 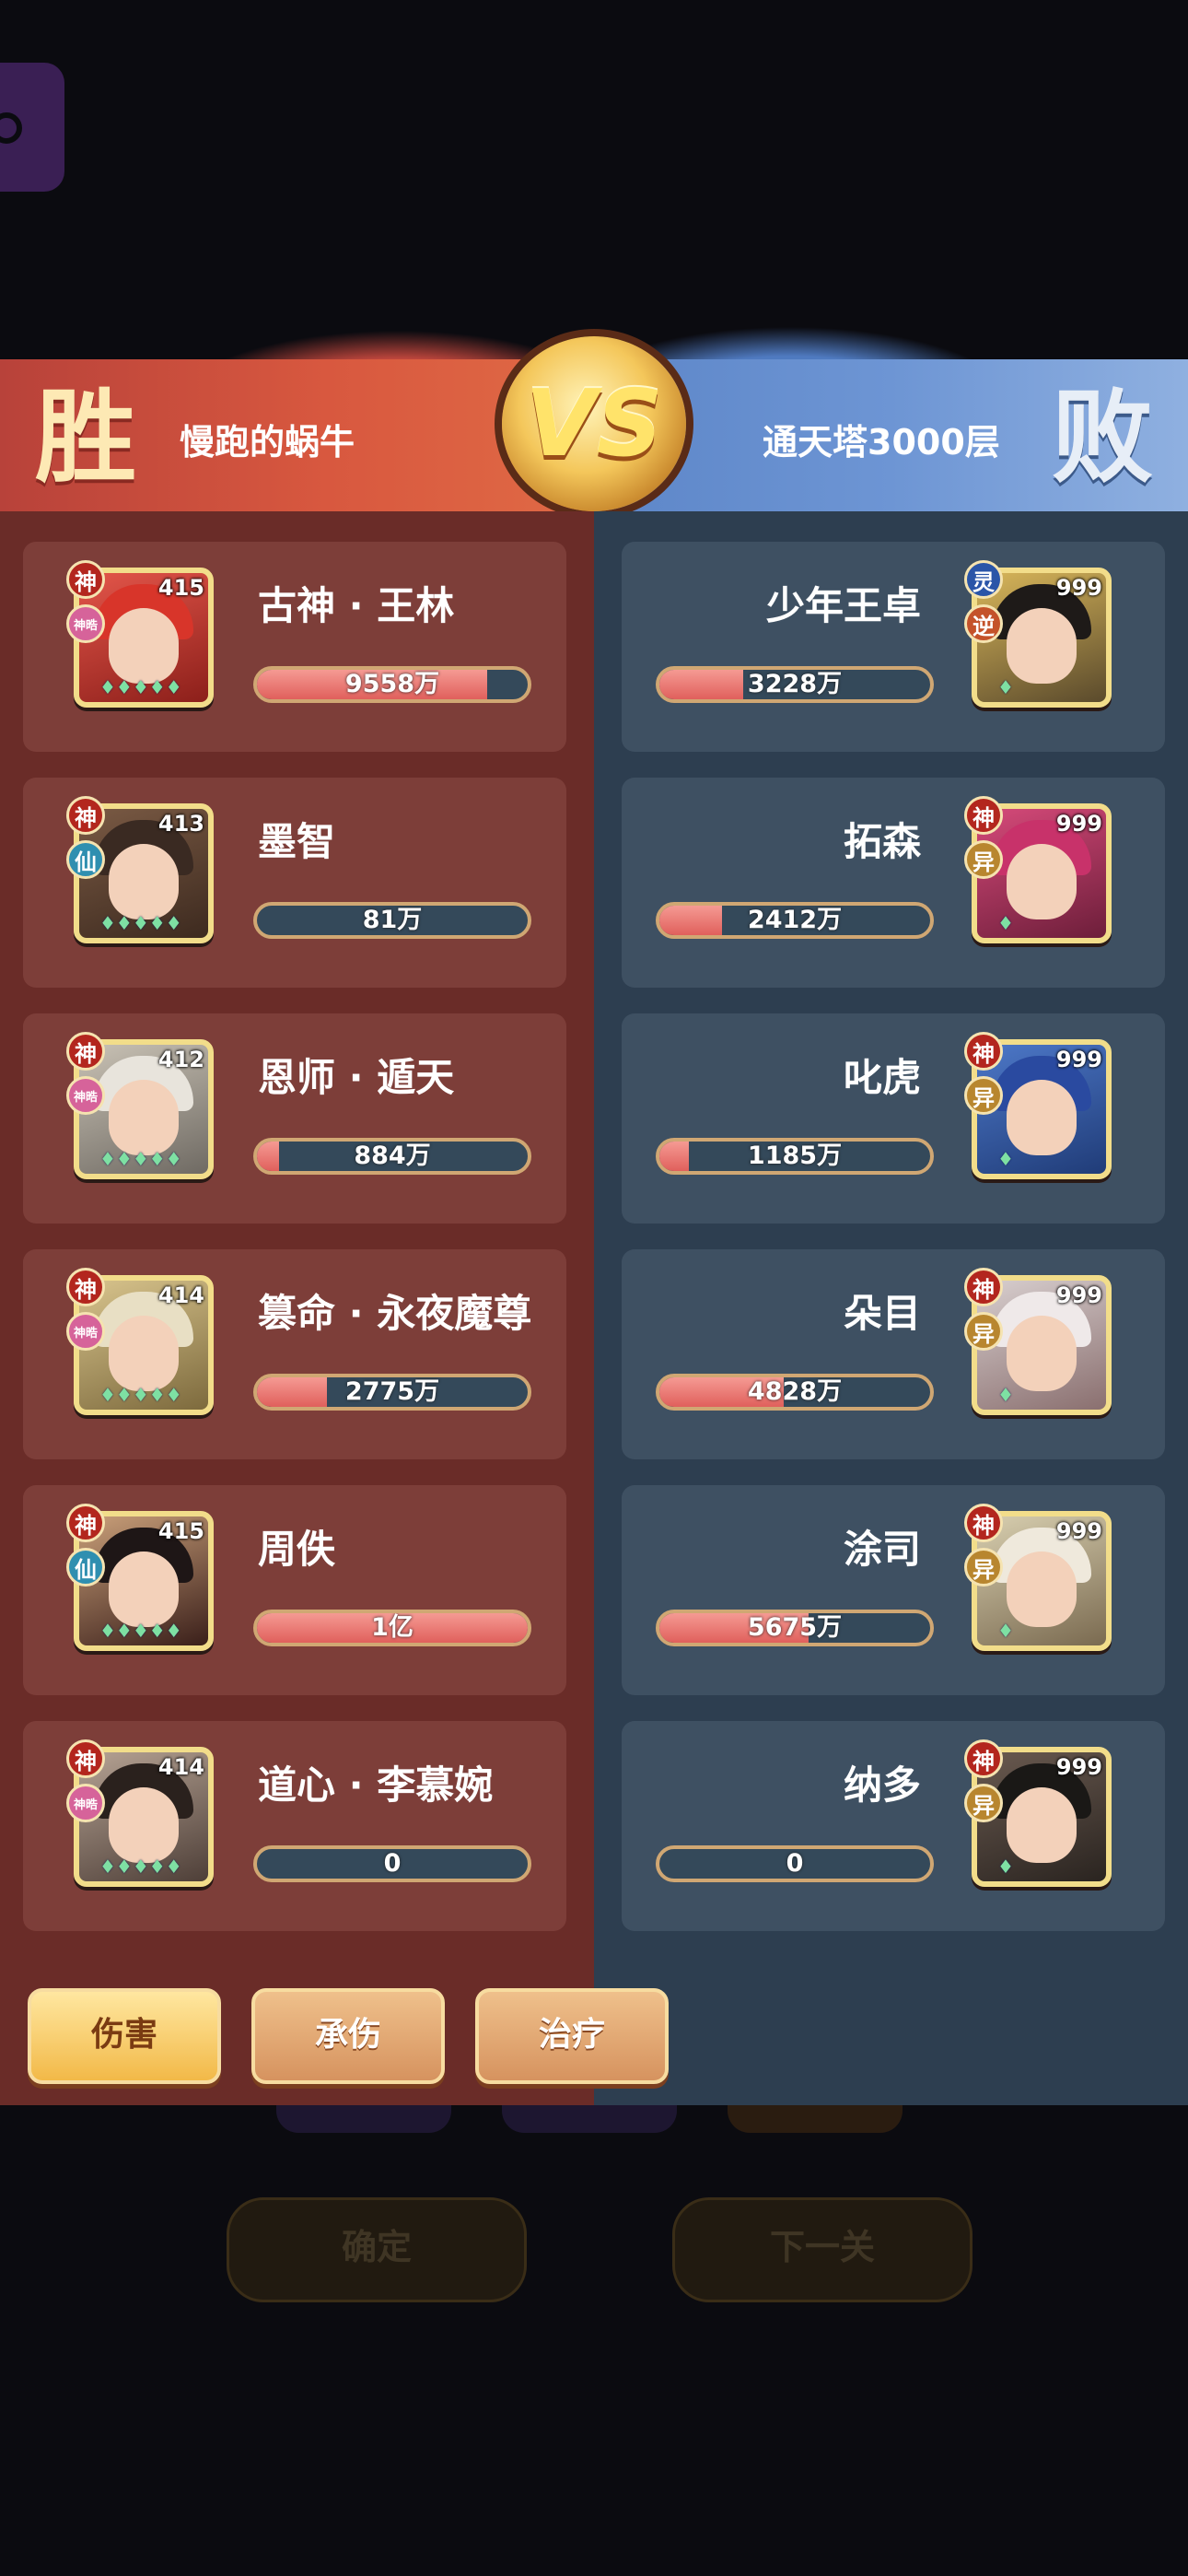 I want to click on damage-bar: 1亿, so click(x=392, y=1628).